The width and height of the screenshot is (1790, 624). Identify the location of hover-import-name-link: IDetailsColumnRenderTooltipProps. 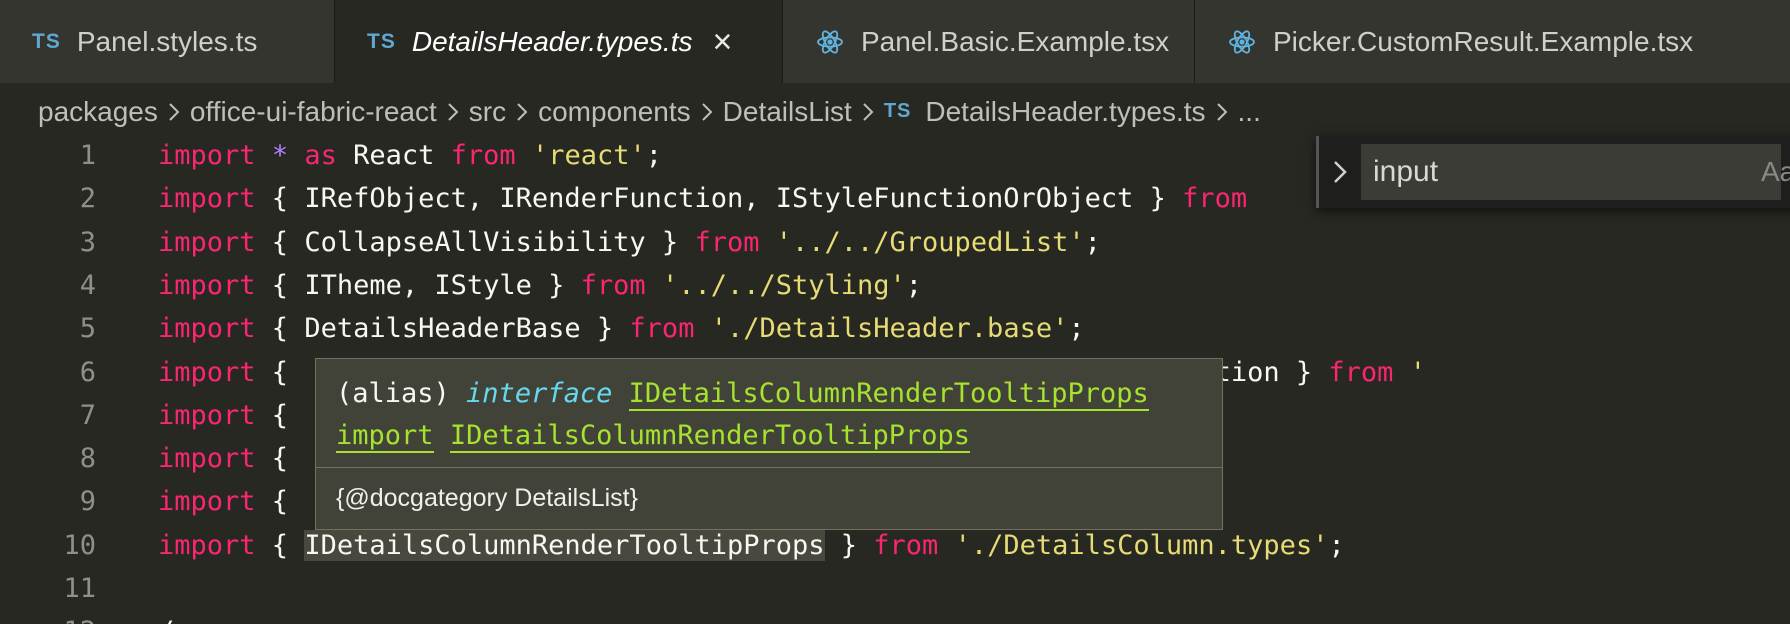
(709, 436).